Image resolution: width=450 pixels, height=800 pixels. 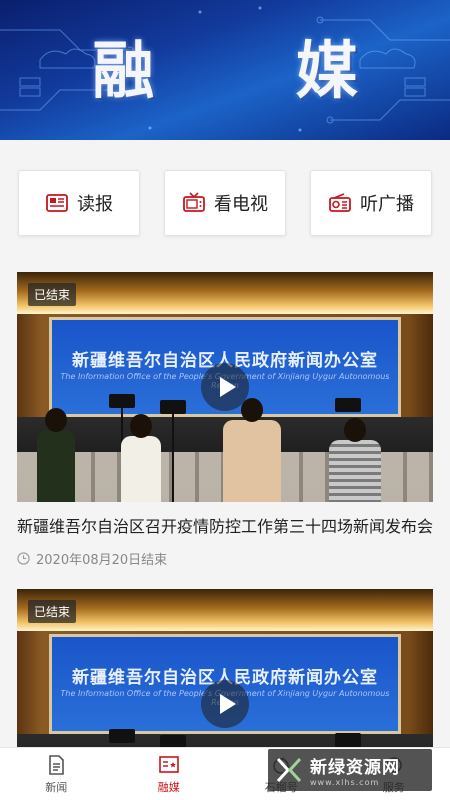 I want to click on quick-actions: 读报 看电视 听广播, so click(x=225, y=203).